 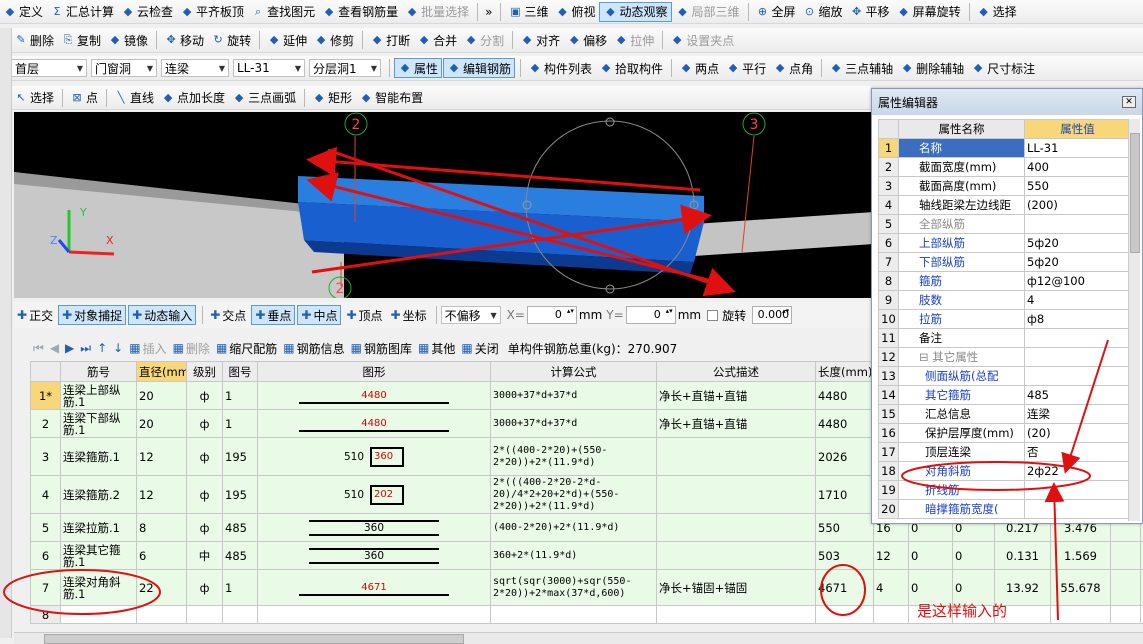 What do you see at coordinates (1077, 319) in the screenshot?
I see `property-value: ф8` at bounding box center [1077, 319].